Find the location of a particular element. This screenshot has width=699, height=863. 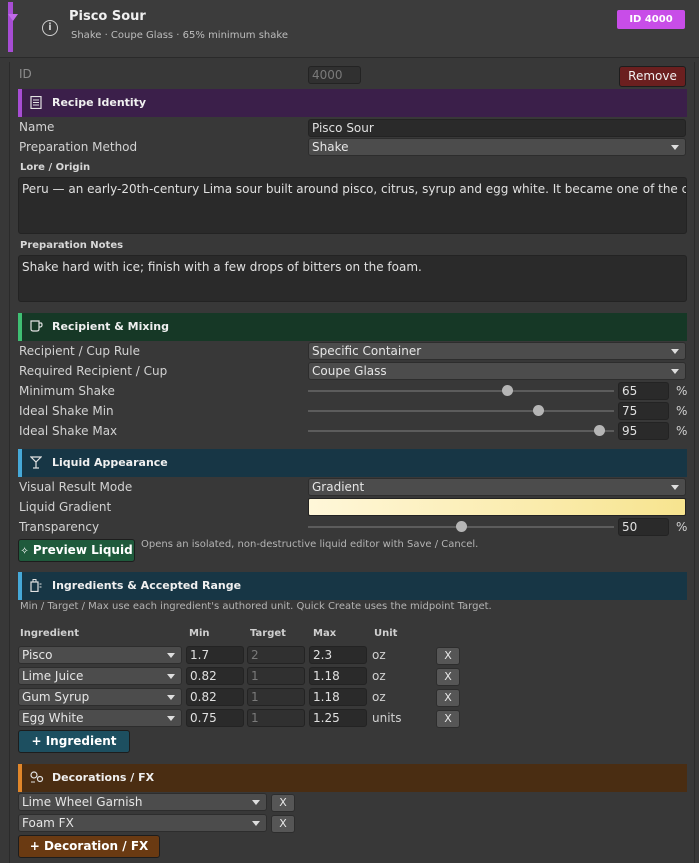

column-header-unit: Unit is located at coordinates (386, 633).